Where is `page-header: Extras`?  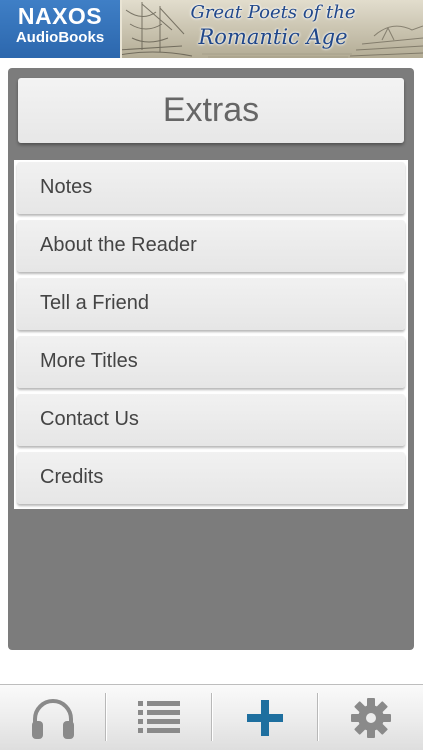 page-header: Extras is located at coordinates (211, 110).